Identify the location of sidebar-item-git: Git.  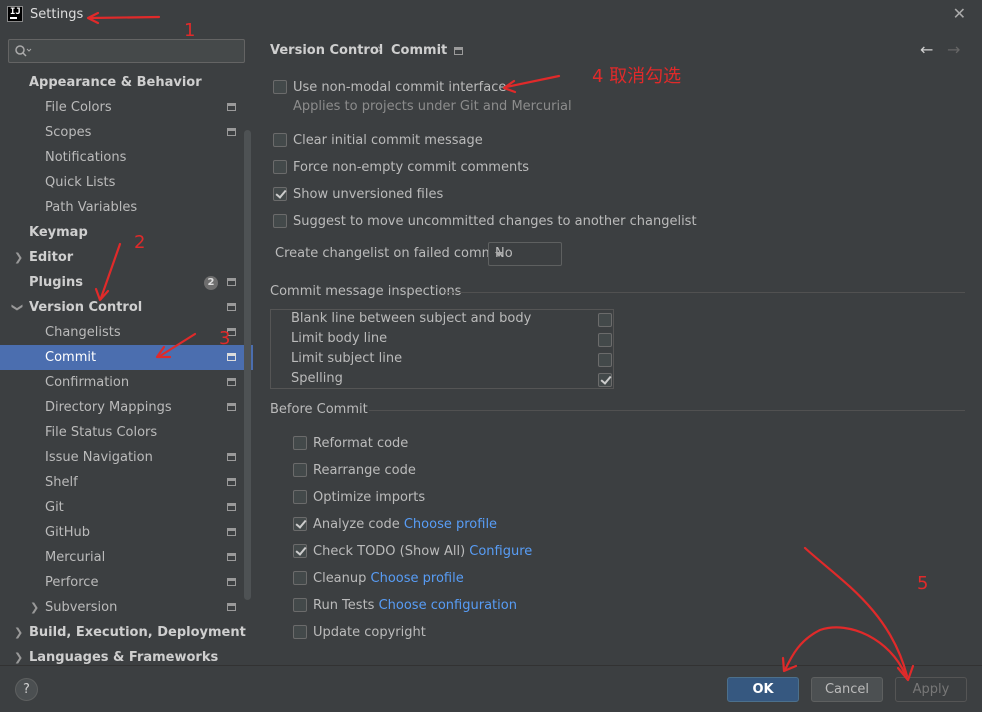
(126, 507).